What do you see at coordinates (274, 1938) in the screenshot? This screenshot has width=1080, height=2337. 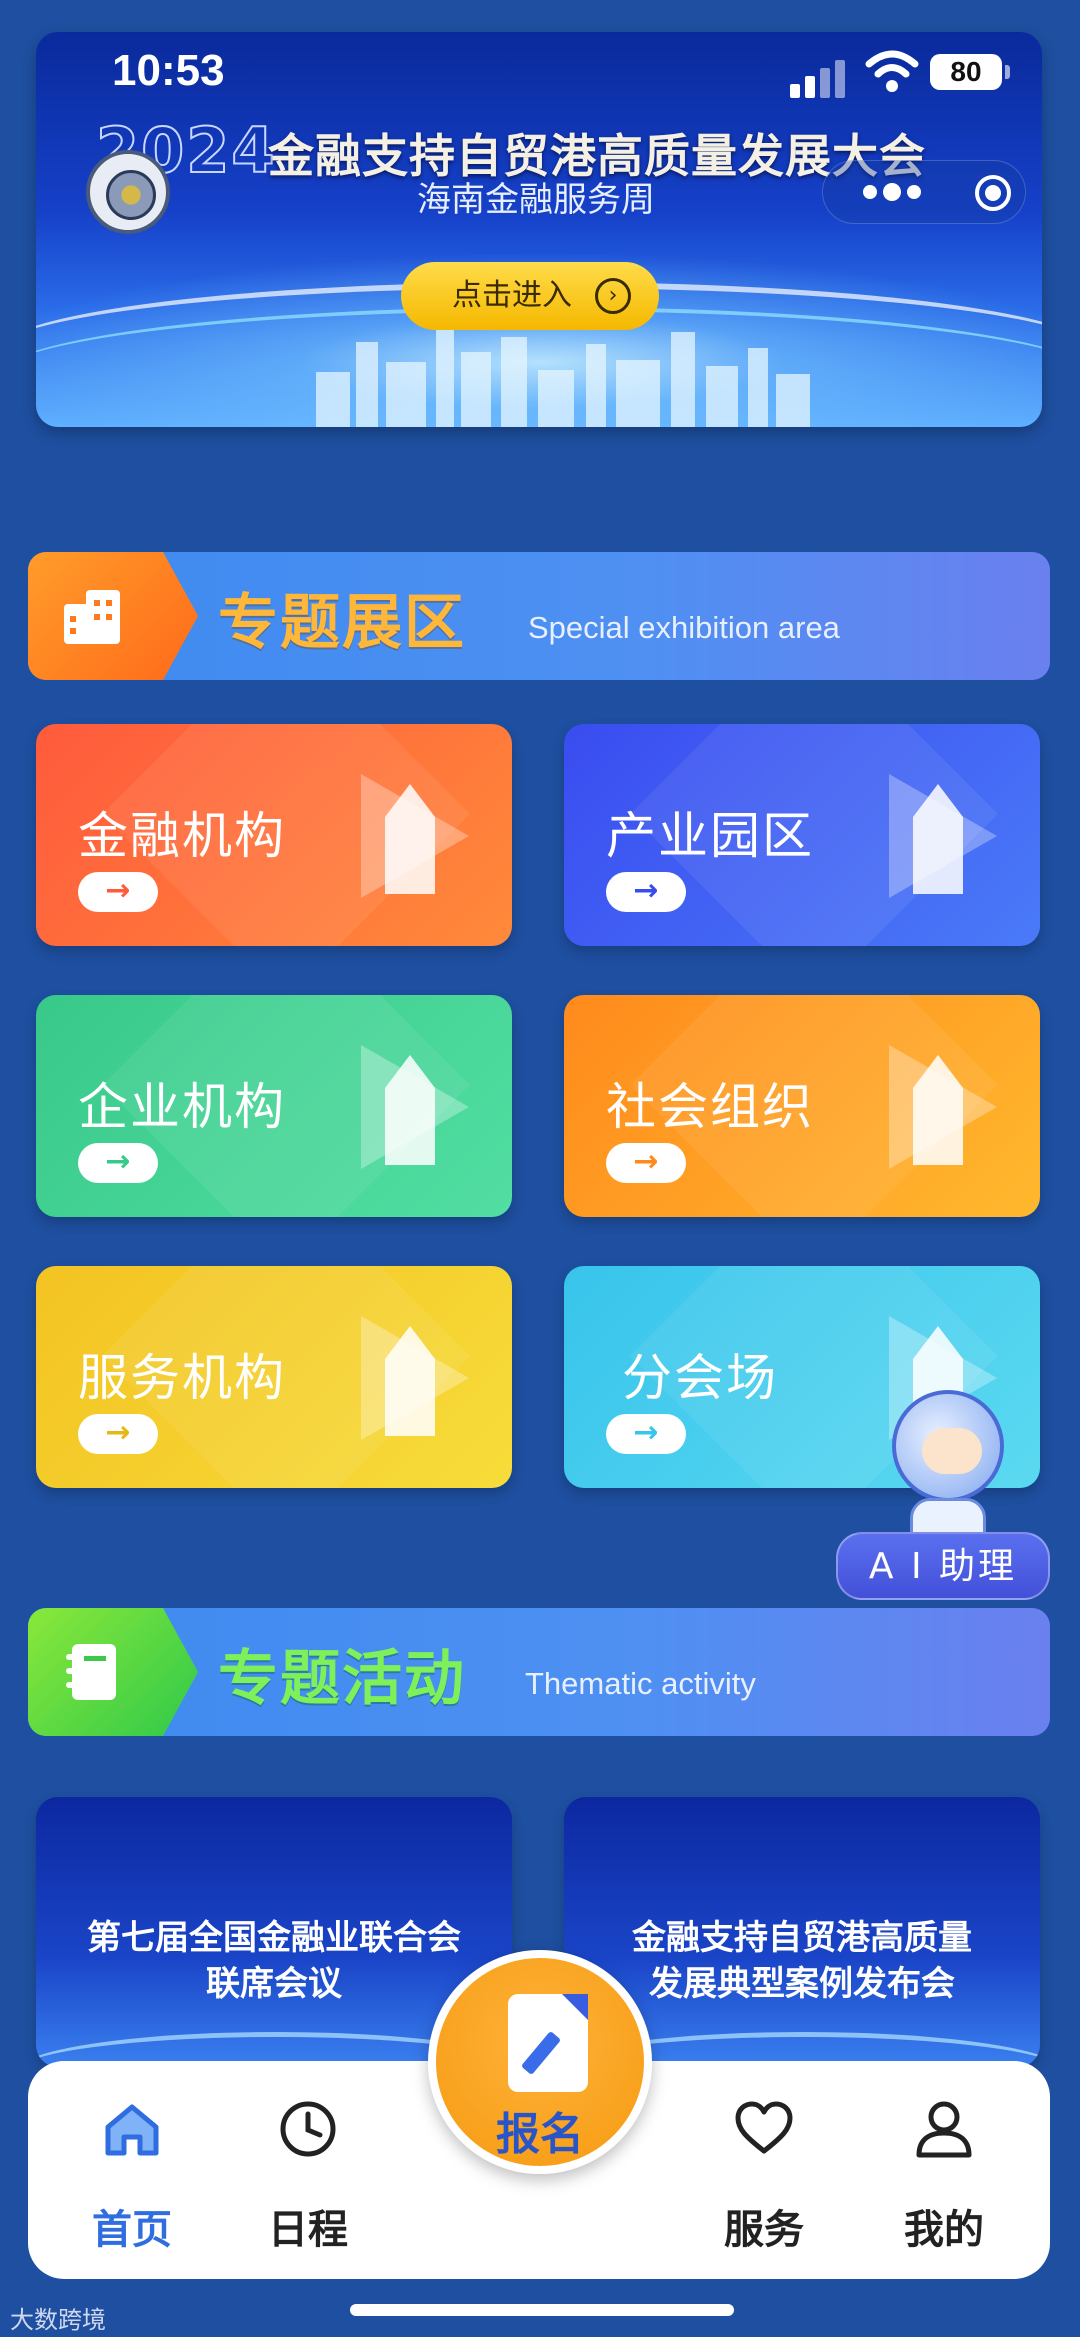 I see `activity-title-line: 第七届全国金融业联合会` at bounding box center [274, 1938].